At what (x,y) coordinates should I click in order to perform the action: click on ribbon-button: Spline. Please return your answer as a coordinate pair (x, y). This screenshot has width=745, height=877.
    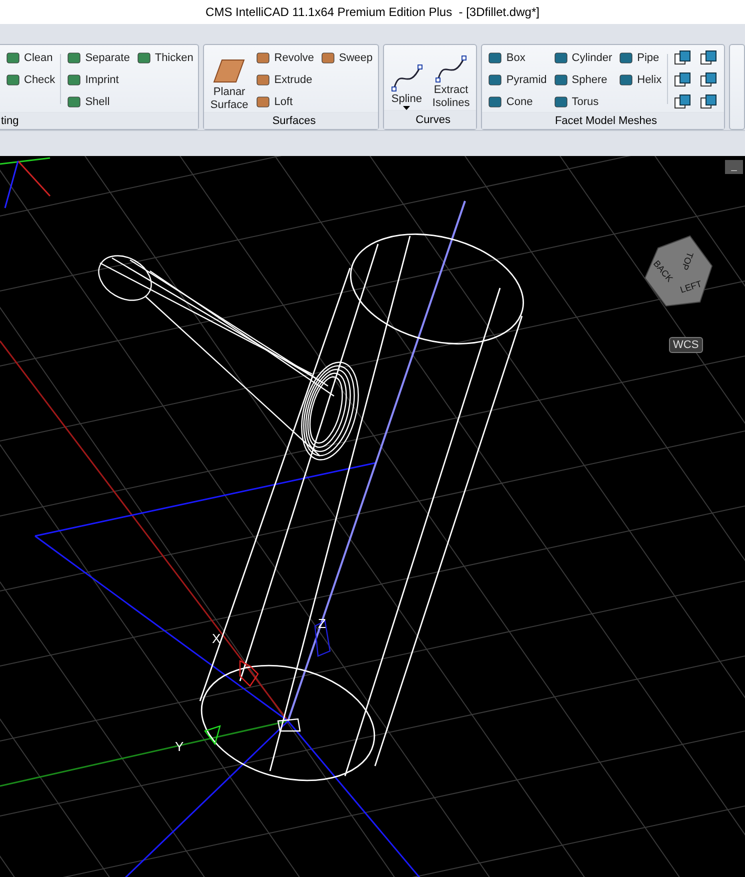
    Looking at the image, I should click on (407, 86).